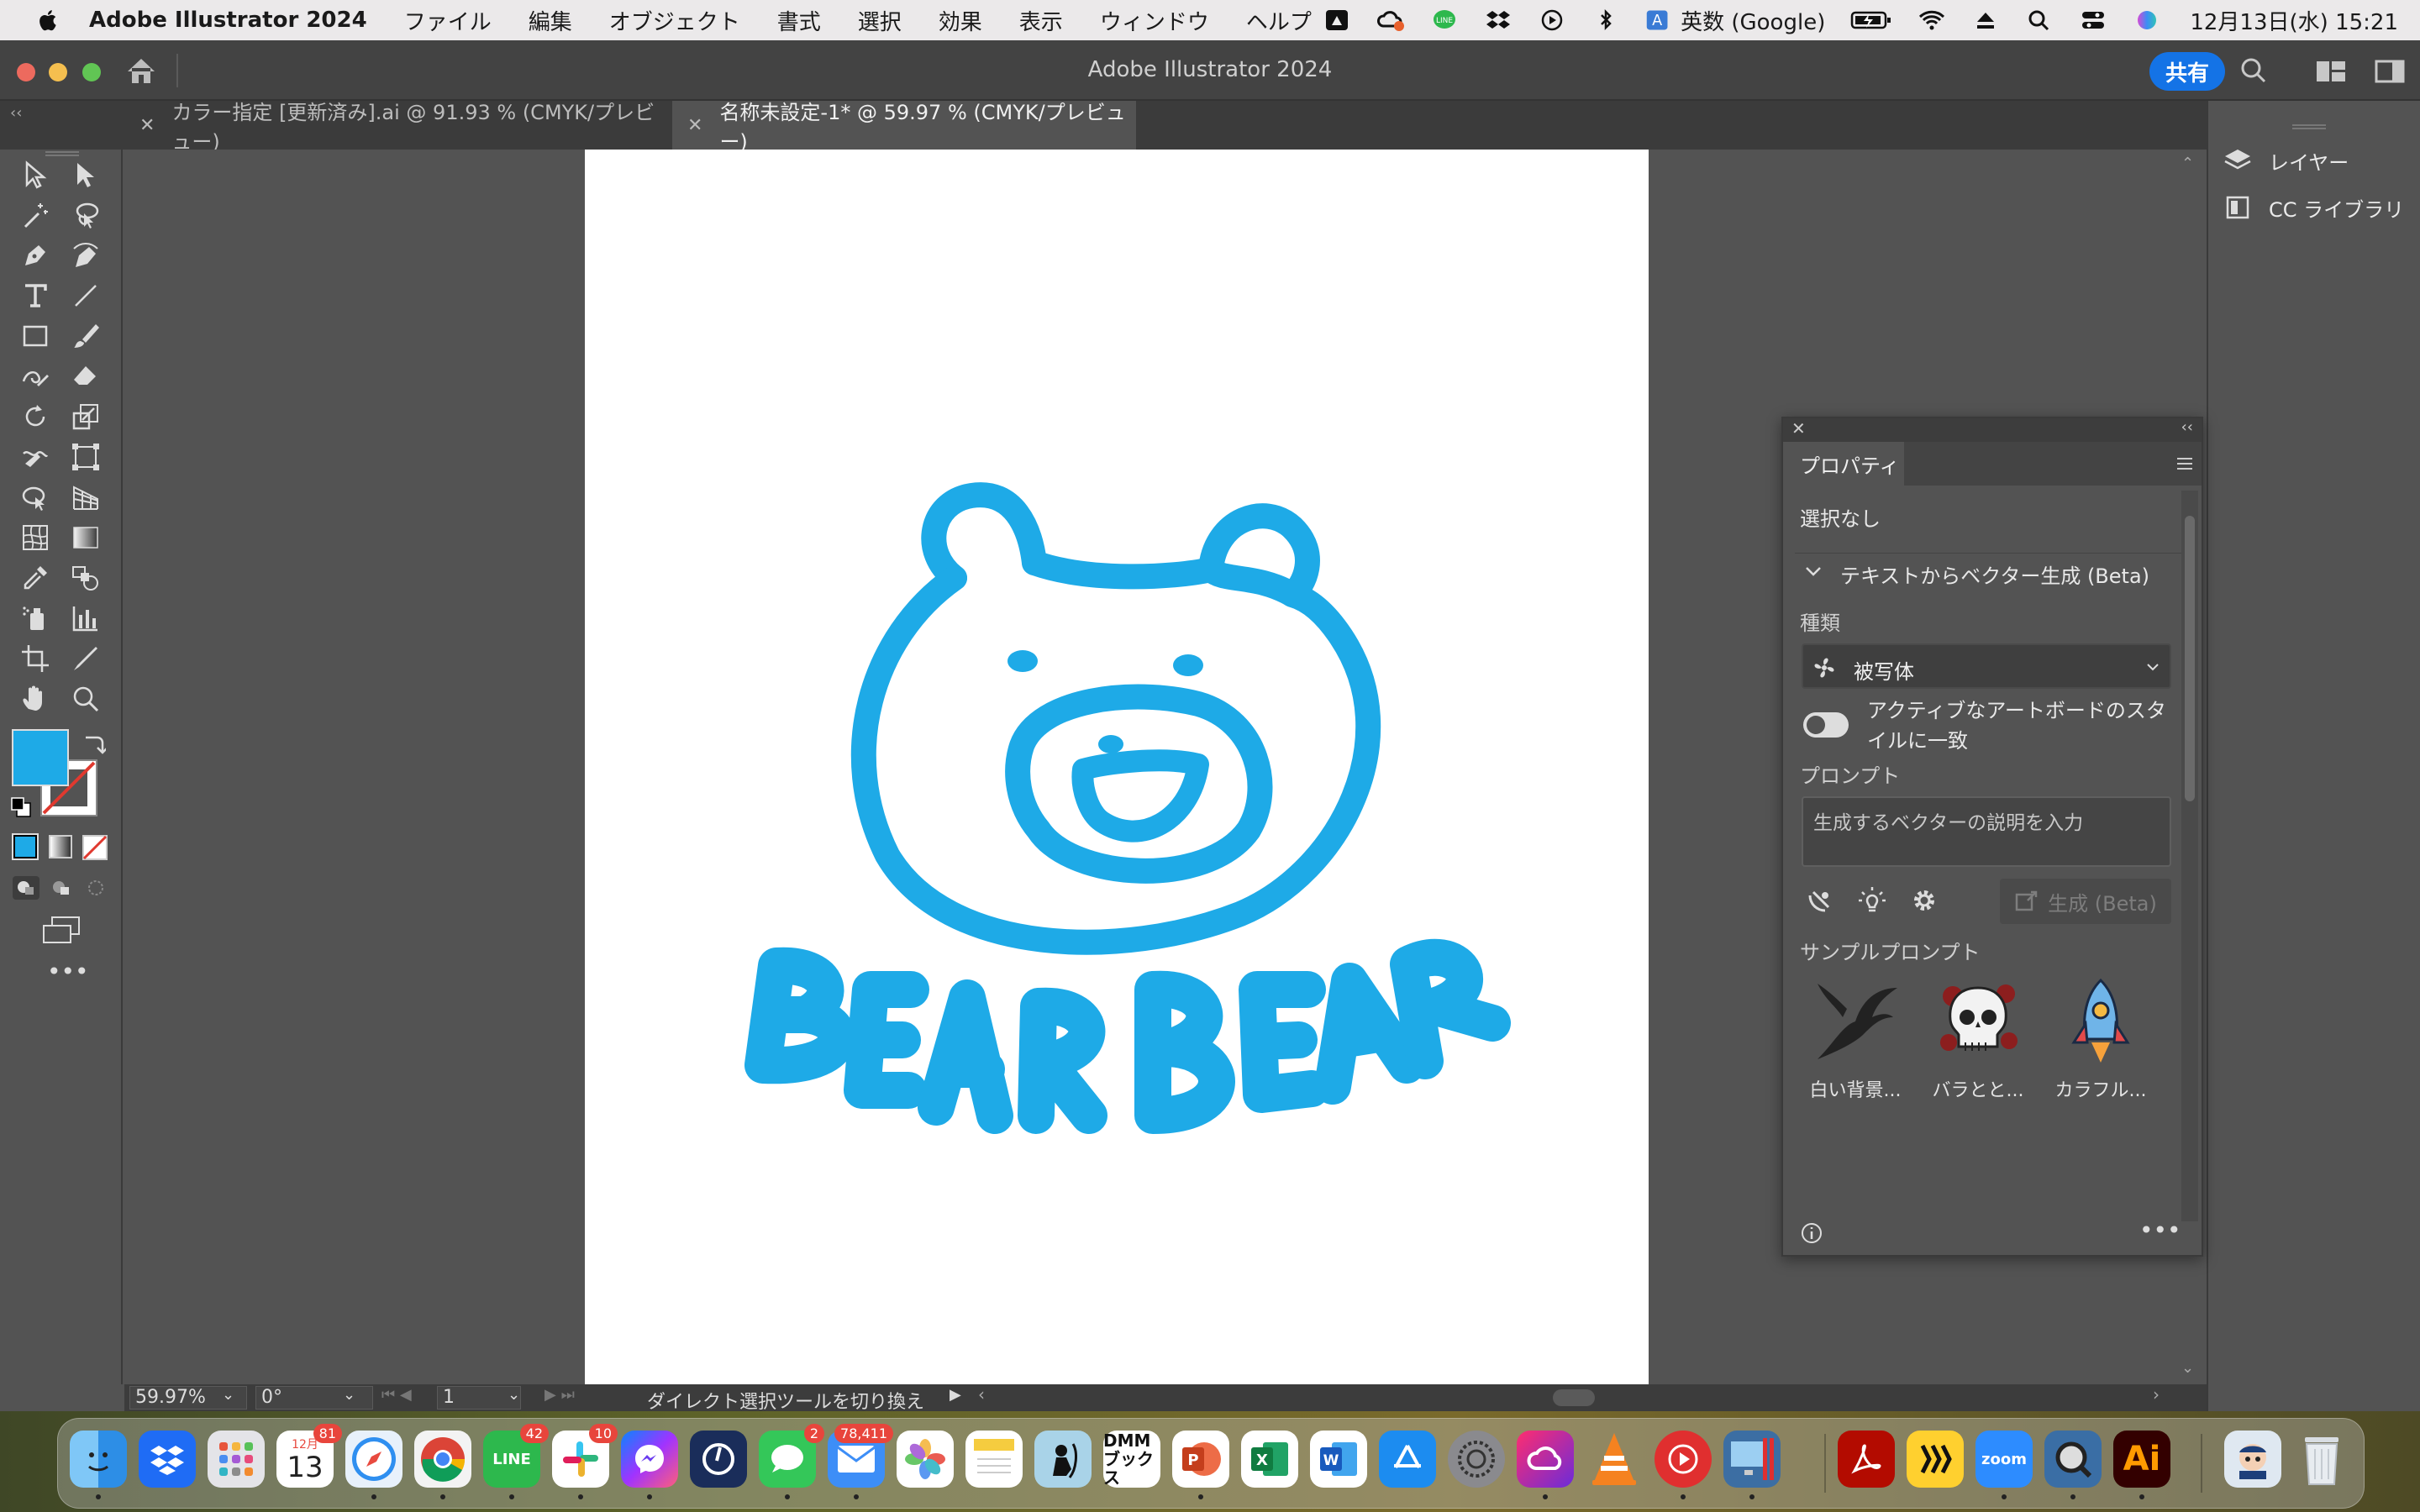  I want to click on menu-edit: 編集, so click(551, 20).